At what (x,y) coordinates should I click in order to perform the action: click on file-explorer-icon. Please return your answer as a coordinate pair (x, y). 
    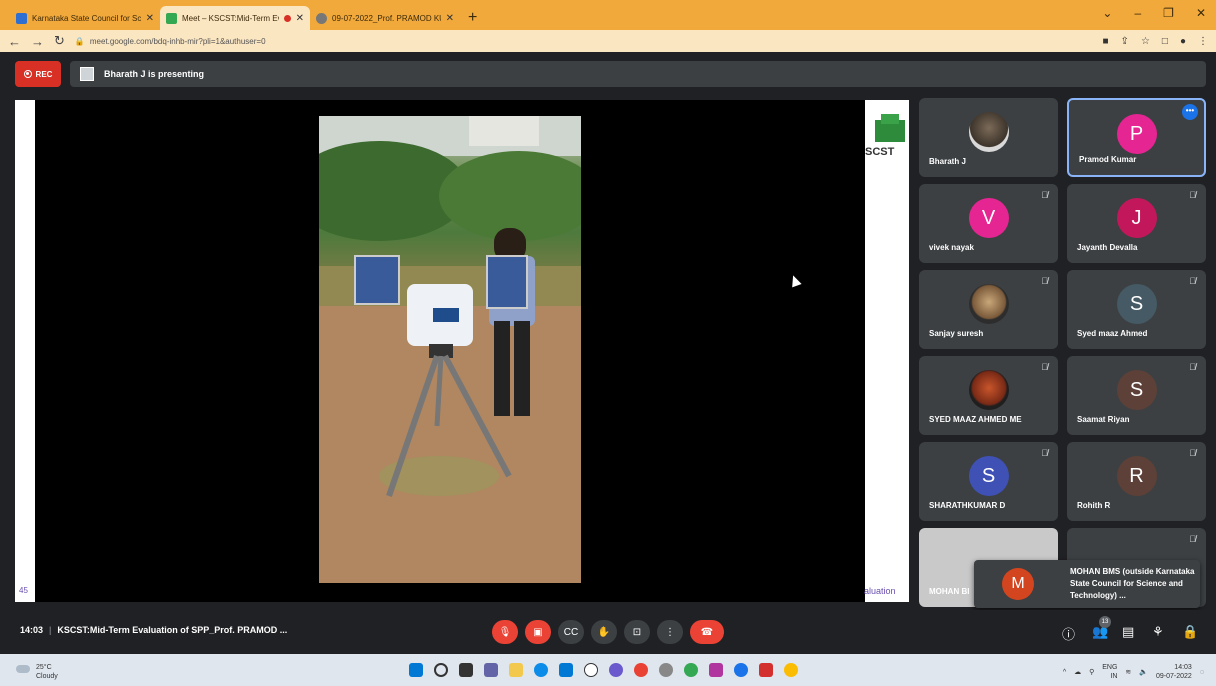
    Looking at the image, I should click on (516, 670).